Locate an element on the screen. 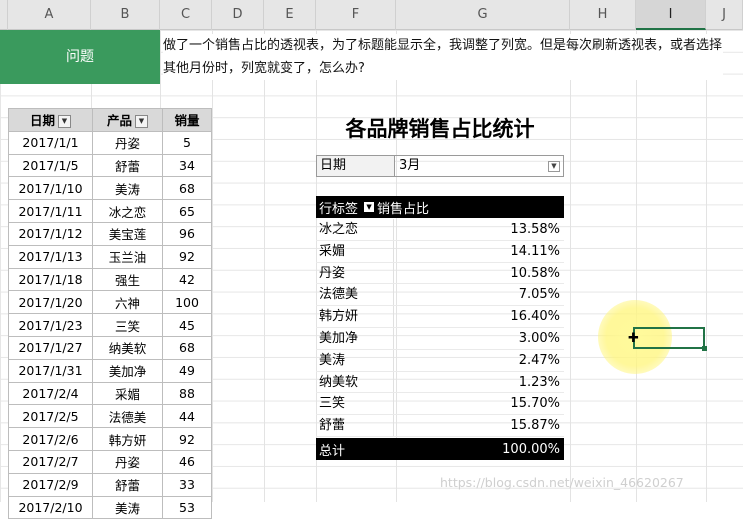 The image size is (743, 519). product-cell: 强生 is located at coordinates (127, 279).